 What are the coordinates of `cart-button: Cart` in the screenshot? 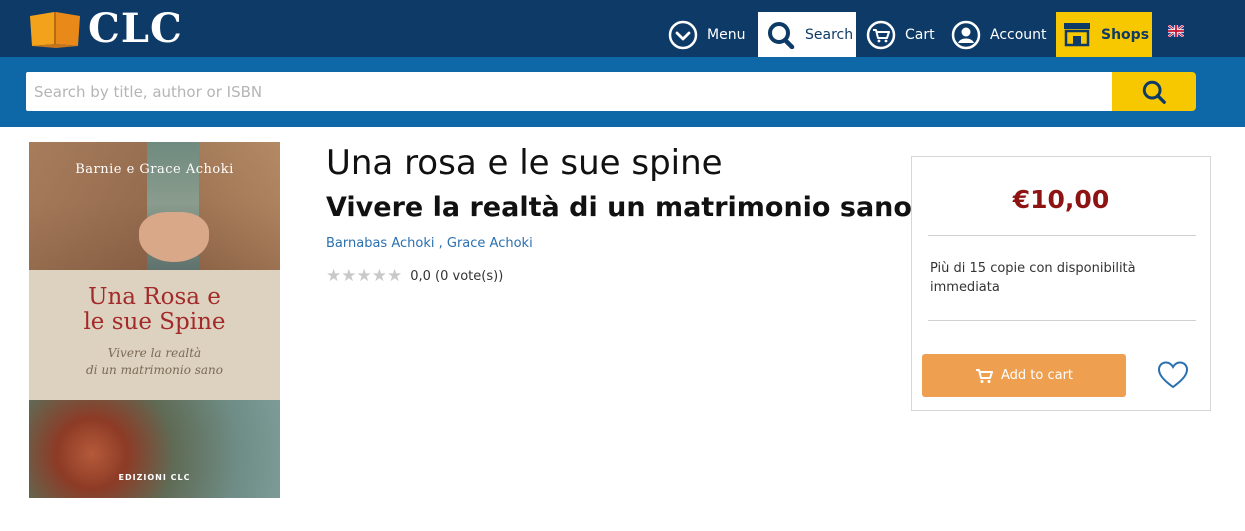 It's located at (900, 34).